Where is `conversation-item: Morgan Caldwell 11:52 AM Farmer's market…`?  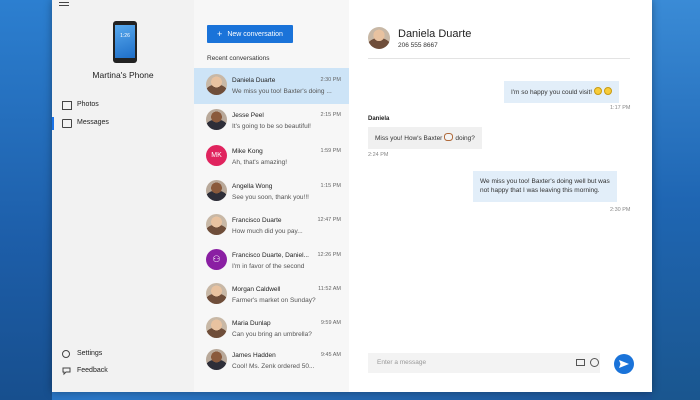 conversation-item: Morgan Caldwell 11:52 AM Farmer's market… is located at coordinates (271, 295).